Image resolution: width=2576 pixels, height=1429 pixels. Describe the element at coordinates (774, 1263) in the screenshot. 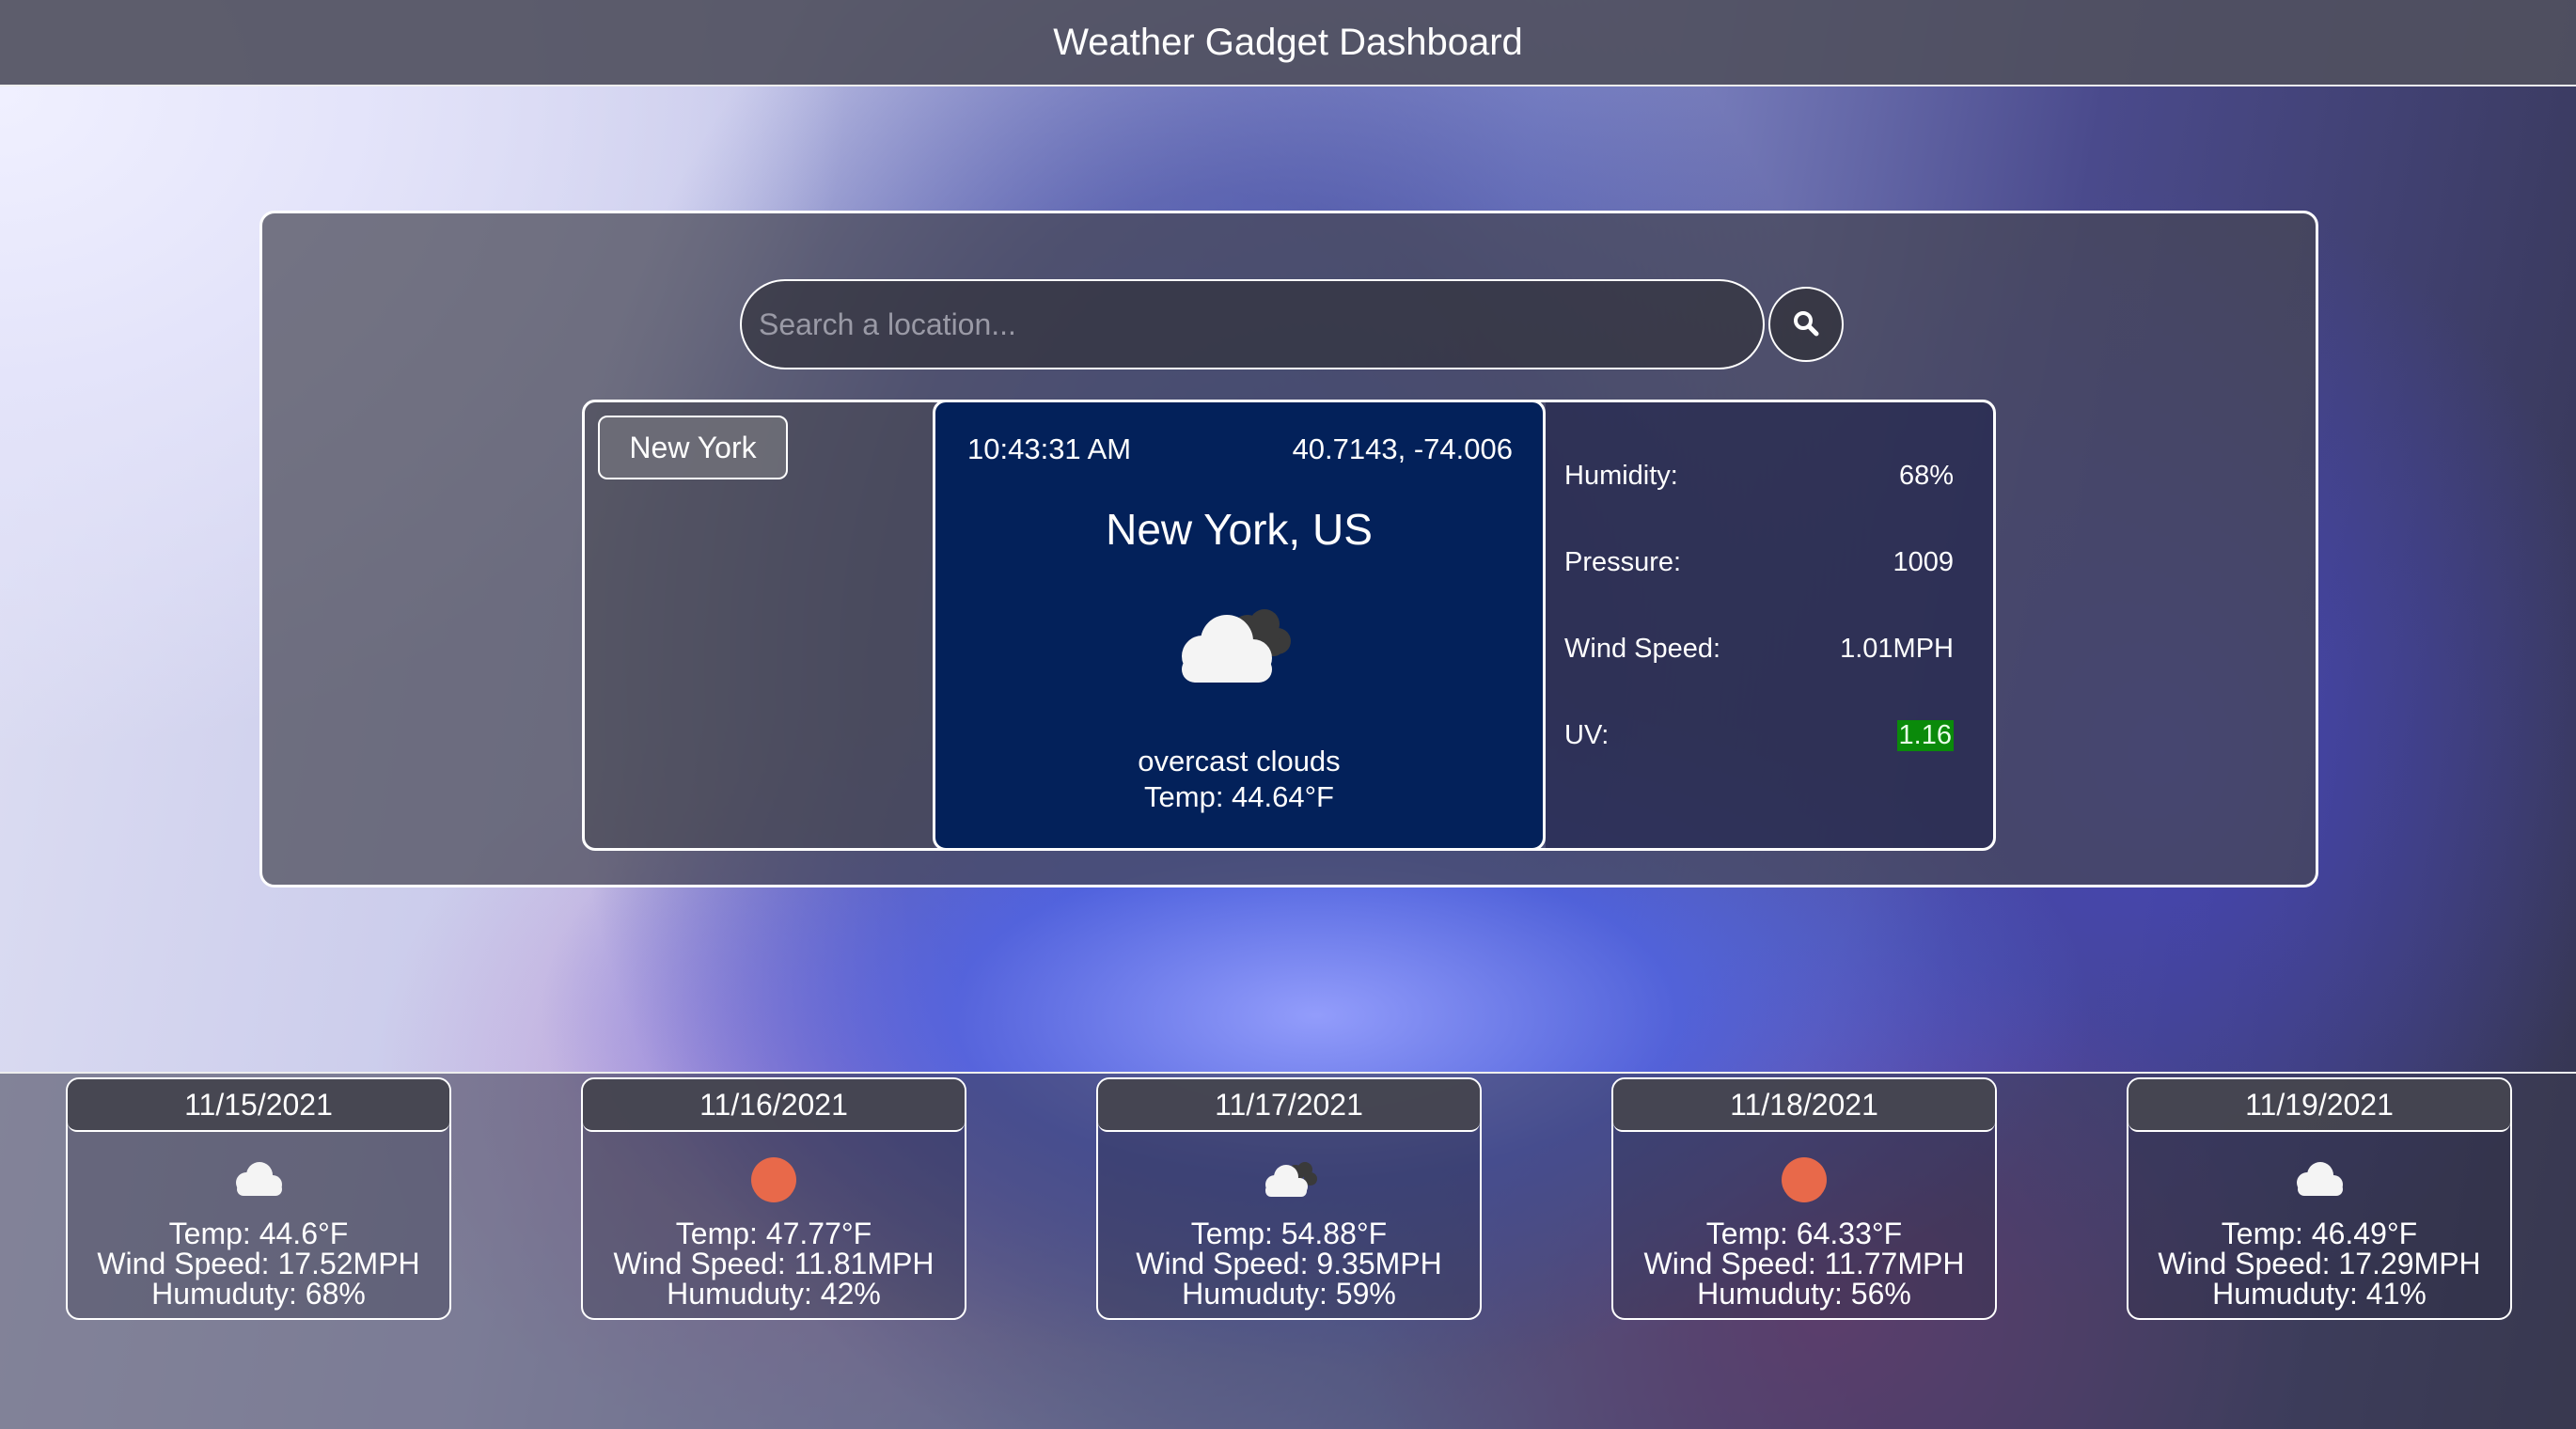

I see `forecast-wind: Wind Speed: 11.81MPH` at that location.